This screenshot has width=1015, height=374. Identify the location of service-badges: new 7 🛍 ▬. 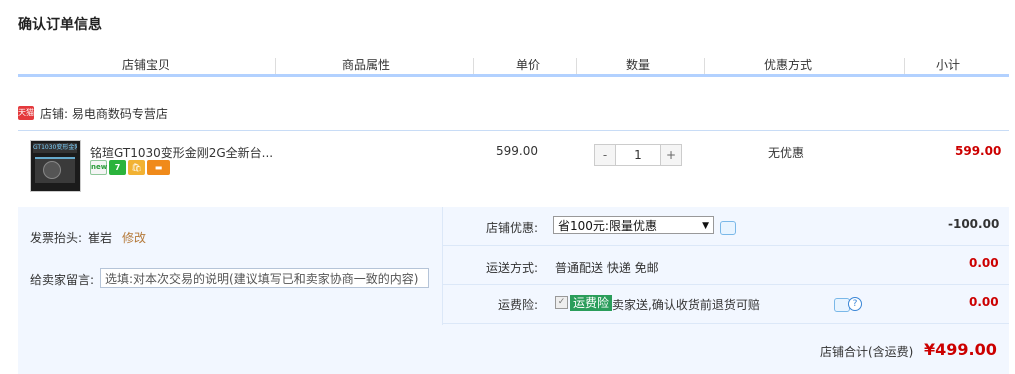
(130, 167).